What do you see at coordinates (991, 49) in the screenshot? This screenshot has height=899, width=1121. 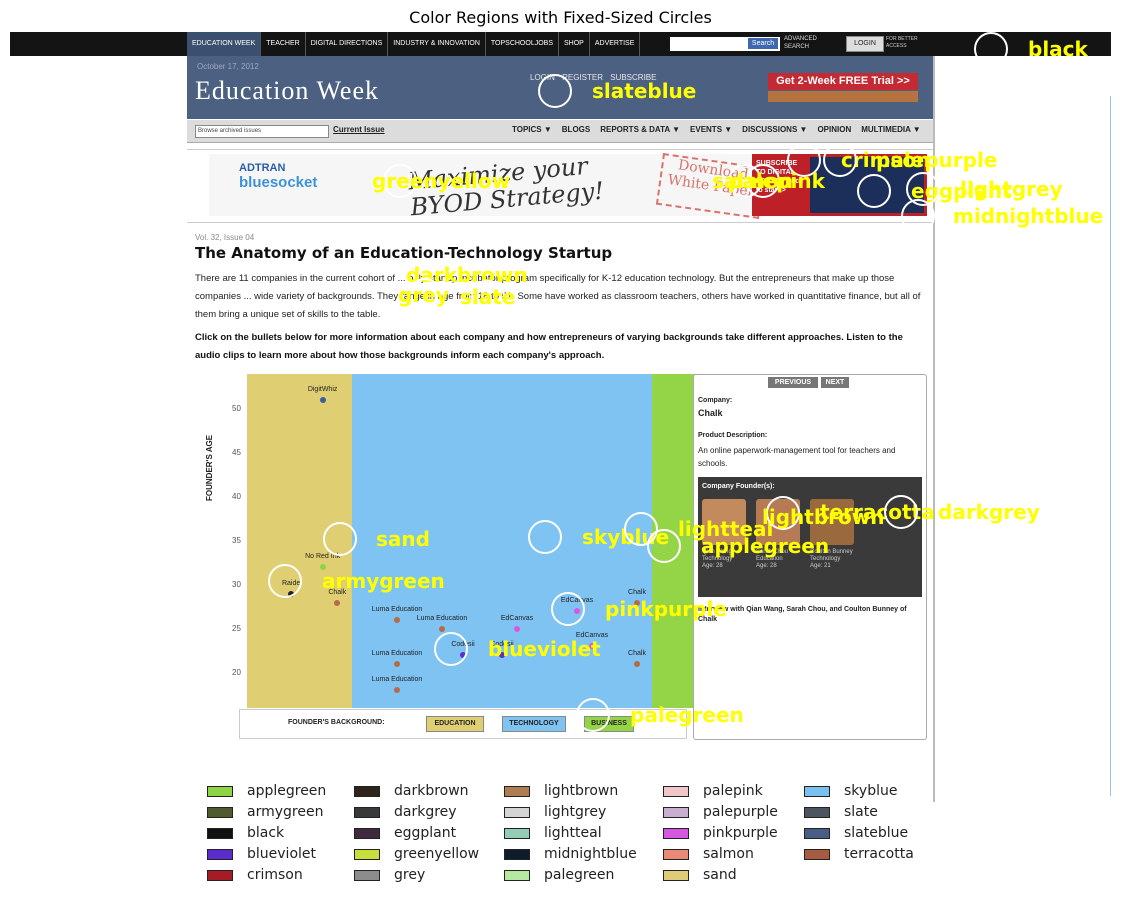 I see `annotation-circle-black` at bounding box center [991, 49].